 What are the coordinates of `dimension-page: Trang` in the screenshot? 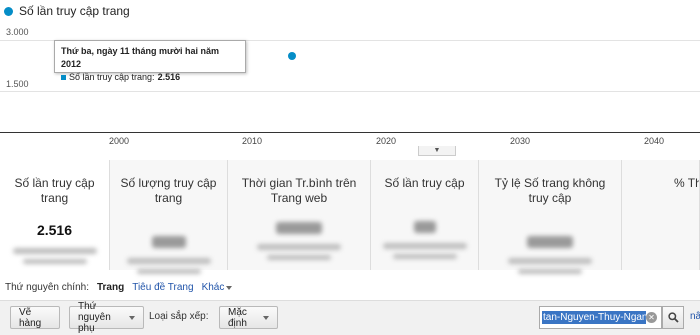 It's located at (110, 287).